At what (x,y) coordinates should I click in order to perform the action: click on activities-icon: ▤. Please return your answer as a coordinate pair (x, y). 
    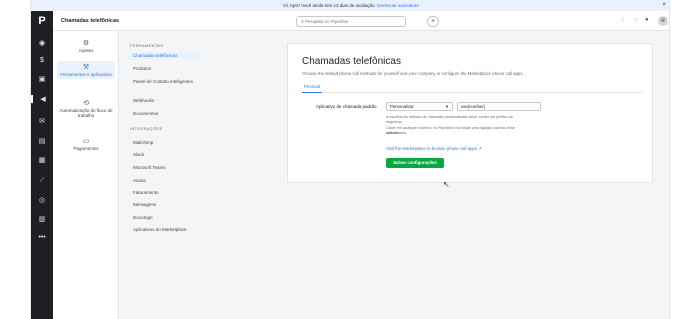
    Looking at the image, I should click on (42, 141).